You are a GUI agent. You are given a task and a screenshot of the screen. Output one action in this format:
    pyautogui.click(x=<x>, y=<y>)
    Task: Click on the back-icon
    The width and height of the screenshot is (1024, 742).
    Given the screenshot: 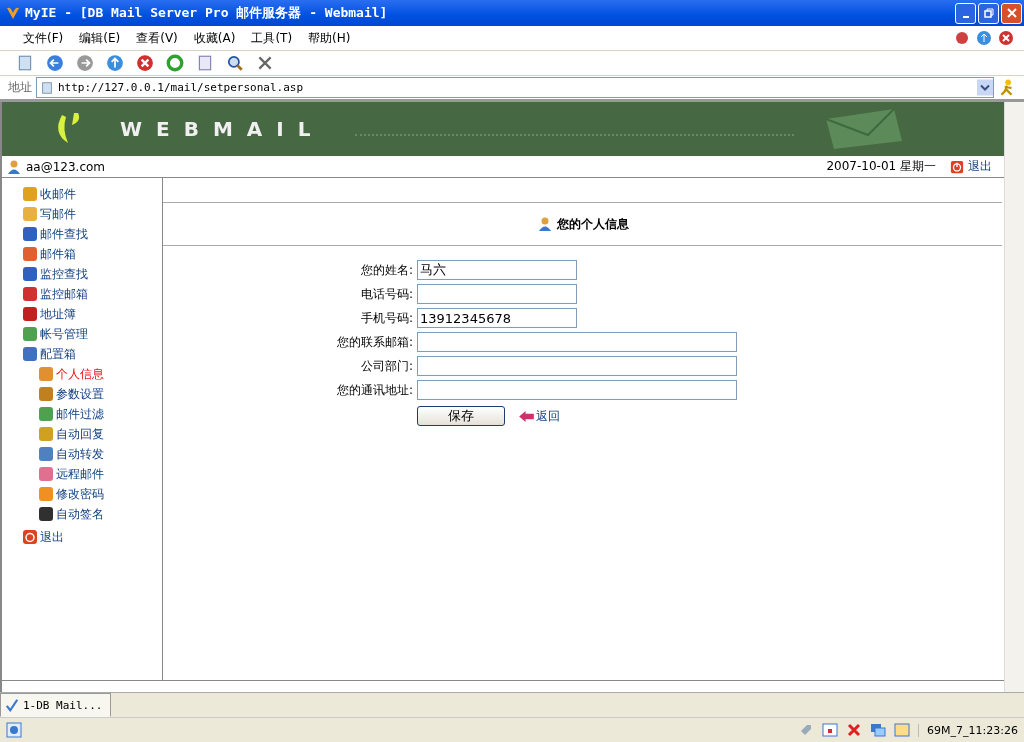 What is the action you would take?
    pyautogui.click(x=55, y=63)
    